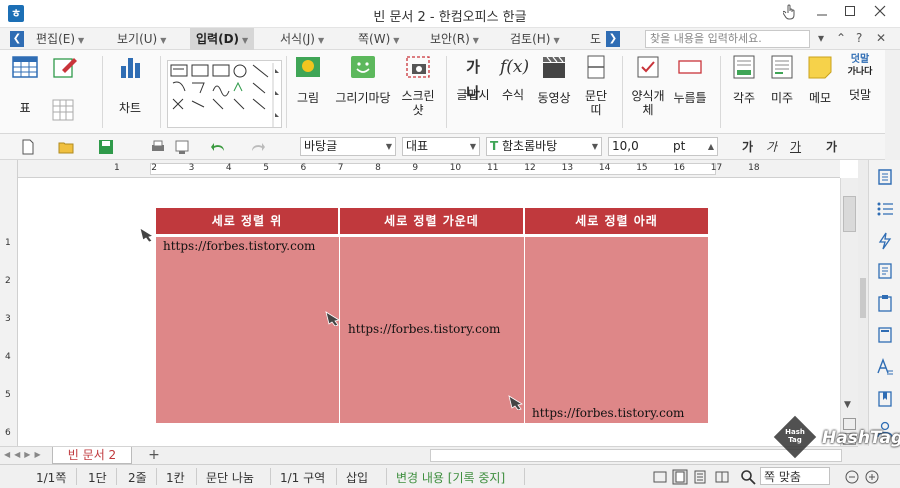 This screenshot has height=488, width=900. What do you see at coordinates (258, 147) in the screenshot?
I see `redo-icon` at bounding box center [258, 147].